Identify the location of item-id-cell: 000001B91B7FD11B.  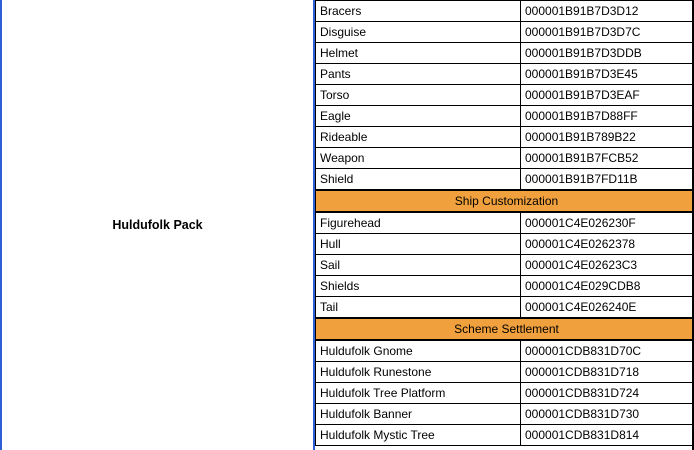
(607, 179).